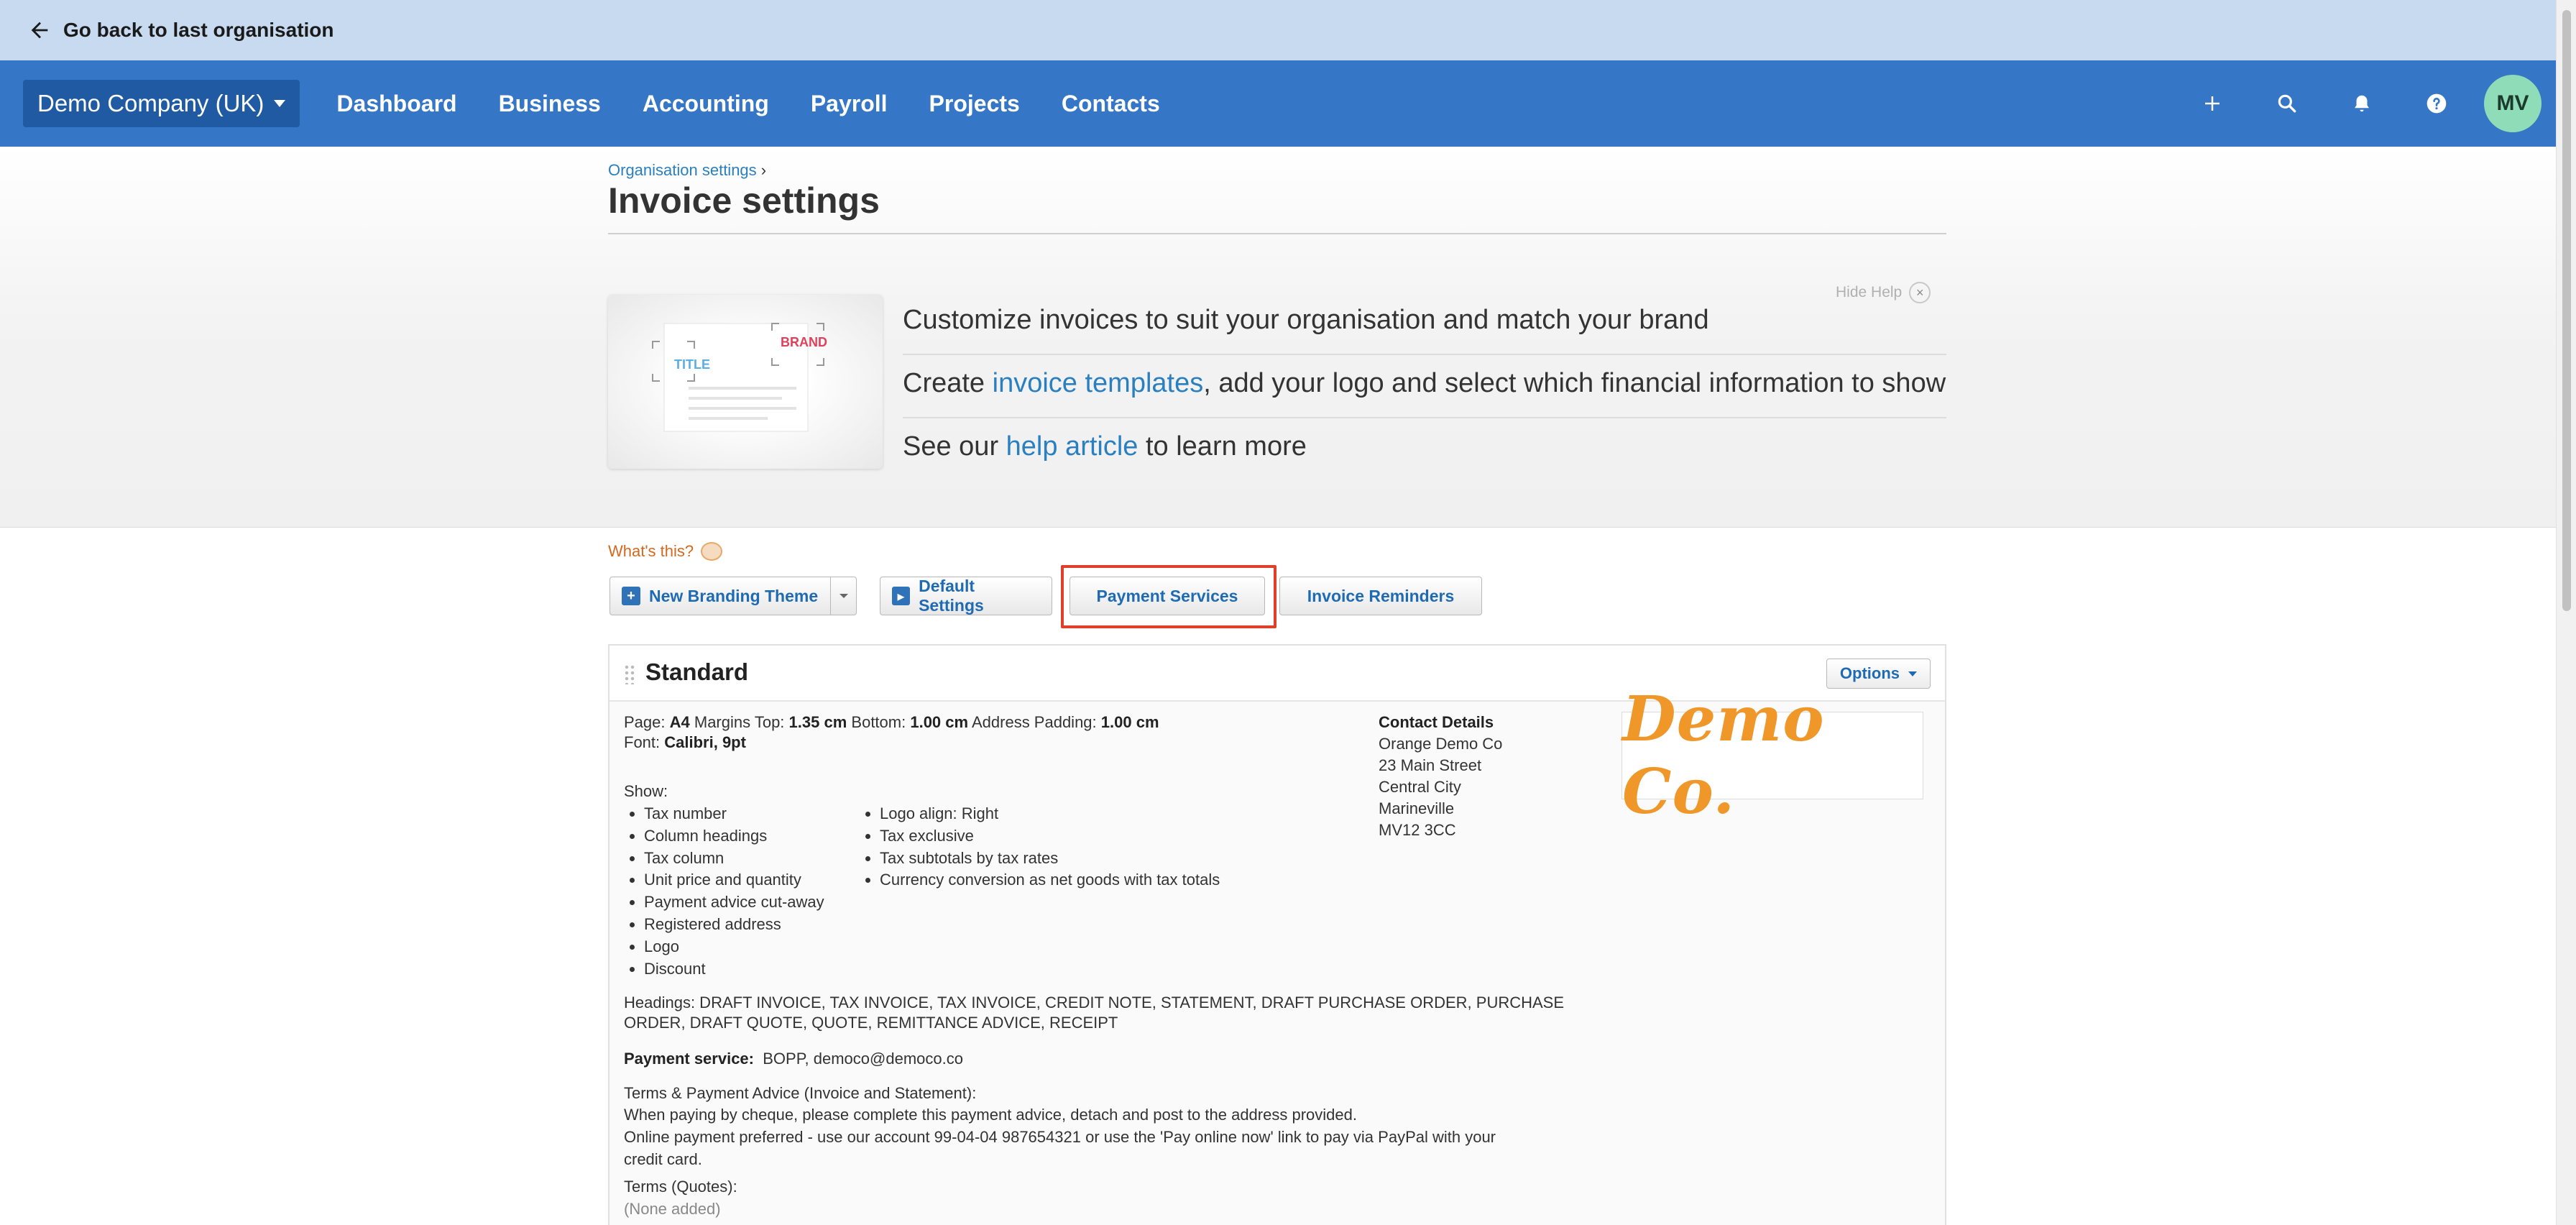 Image resolution: width=2576 pixels, height=1225 pixels. What do you see at coordinates (1050, 836) in the screenshot?
I see `list-item: Tax exclusive` at bounding box center [1050, 836].